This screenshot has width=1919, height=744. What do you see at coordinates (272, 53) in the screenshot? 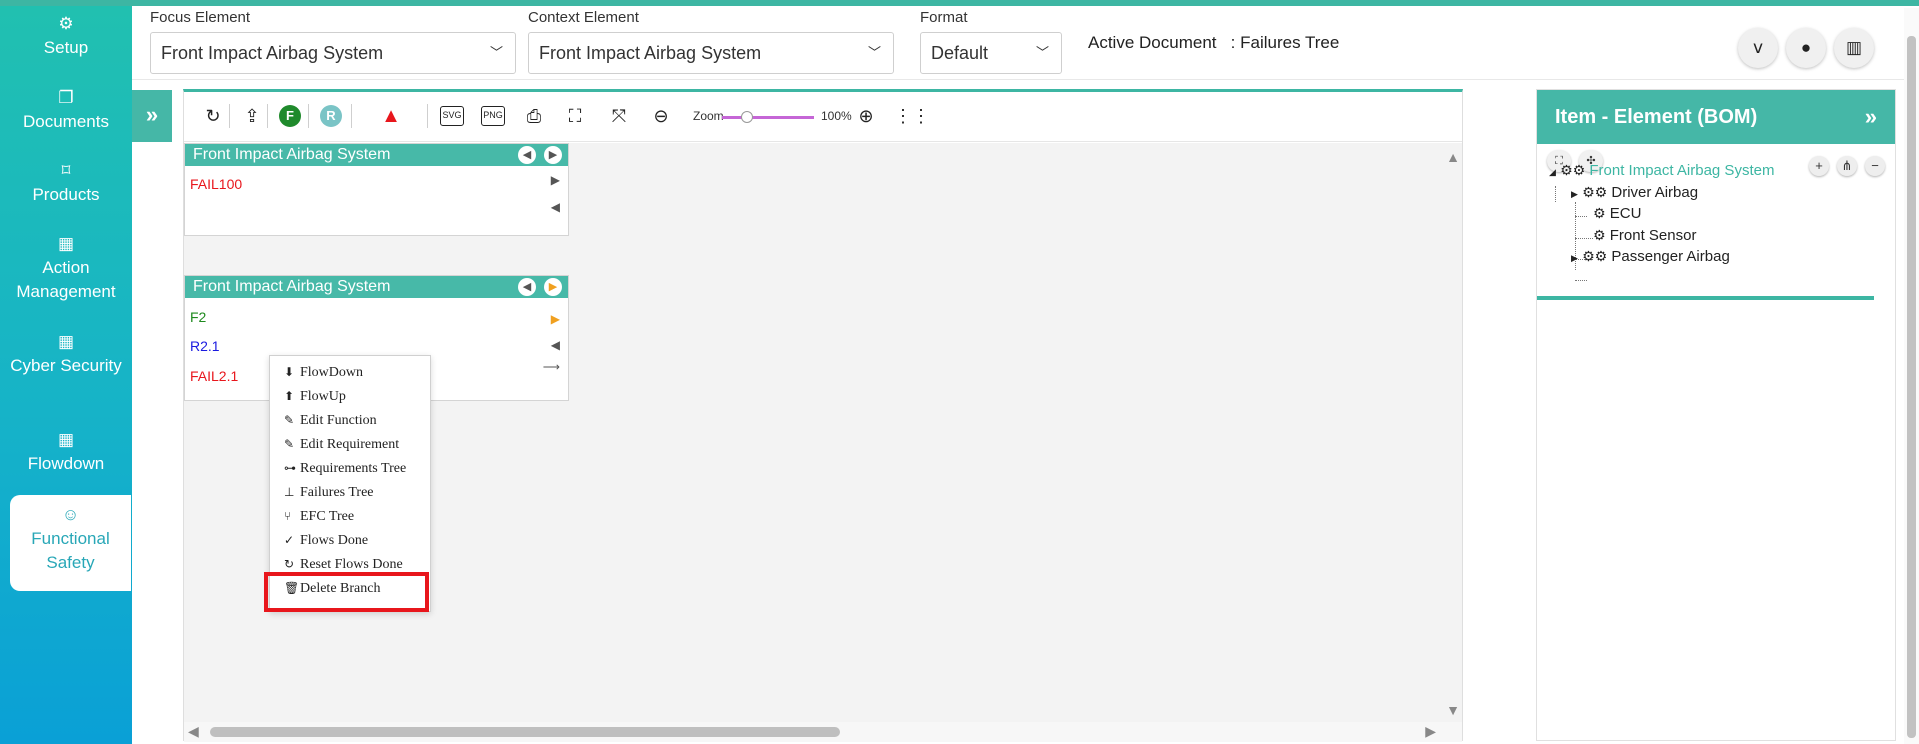
I see `focus-element-value: Front Impact Airbag System` at bounding box center [272, 53].